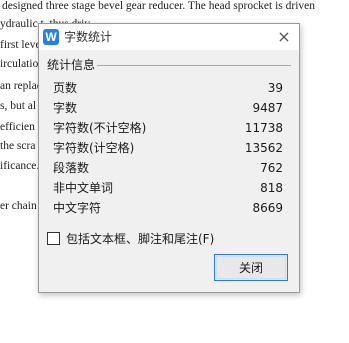 The height and width of the screenshot is (343, 349). I want to click on stat-row-pages: 页数 39, so click(168, 90).